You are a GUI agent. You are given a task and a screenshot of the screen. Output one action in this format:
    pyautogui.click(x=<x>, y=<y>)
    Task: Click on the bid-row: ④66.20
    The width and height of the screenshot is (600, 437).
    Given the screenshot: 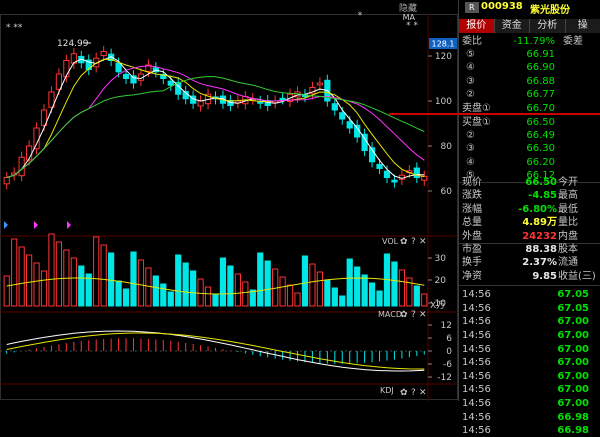 What is the action you would take?
    pyautogui.click(x=529, y=162)
    